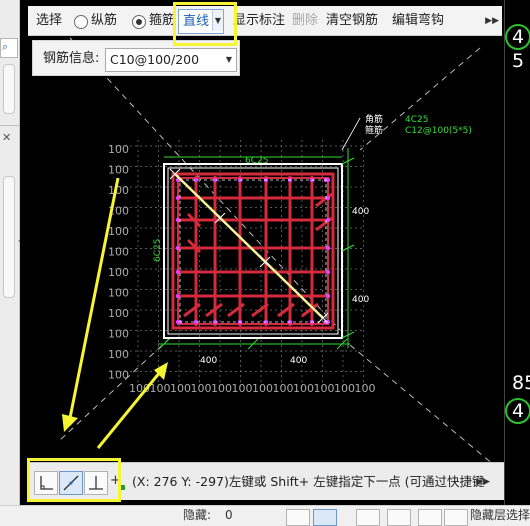  Describe the element at coordinates (71, 58) in the screenshot. I see `rebar-info-label: 钢筋信息:` at that location.